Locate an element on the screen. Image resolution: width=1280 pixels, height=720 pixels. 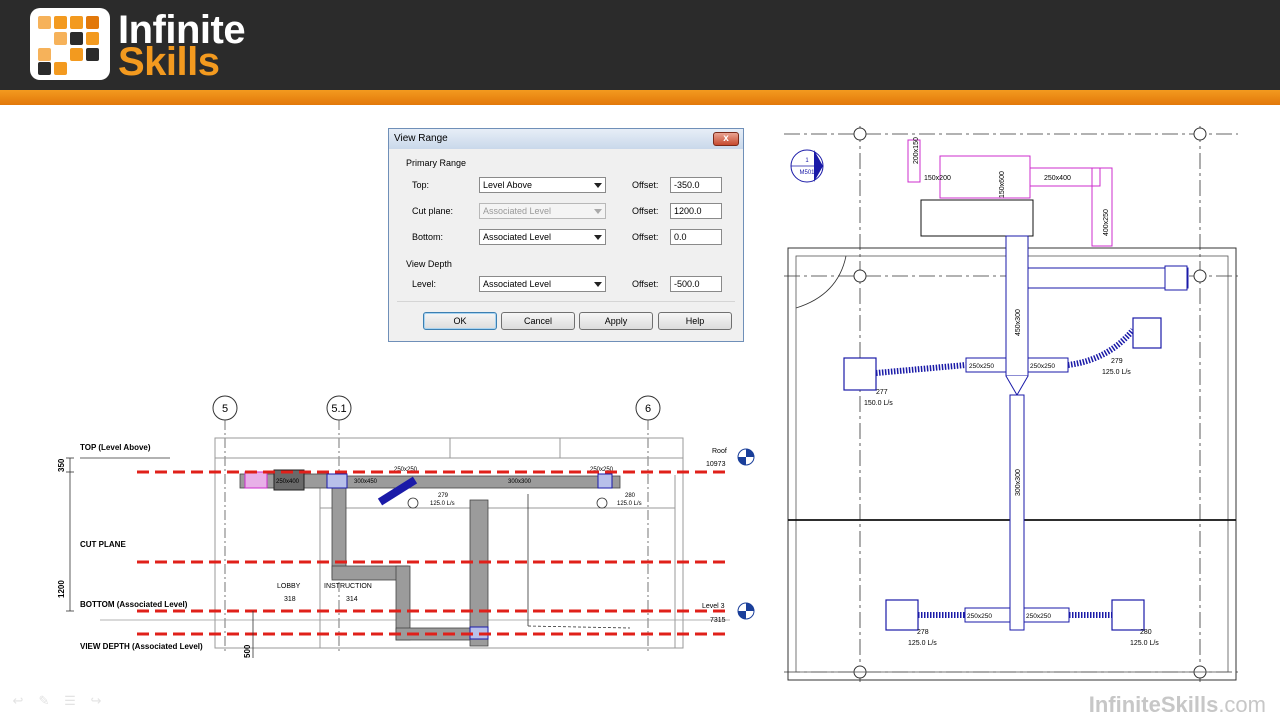
apply-button: Apply is located at coordinates (616, 321).